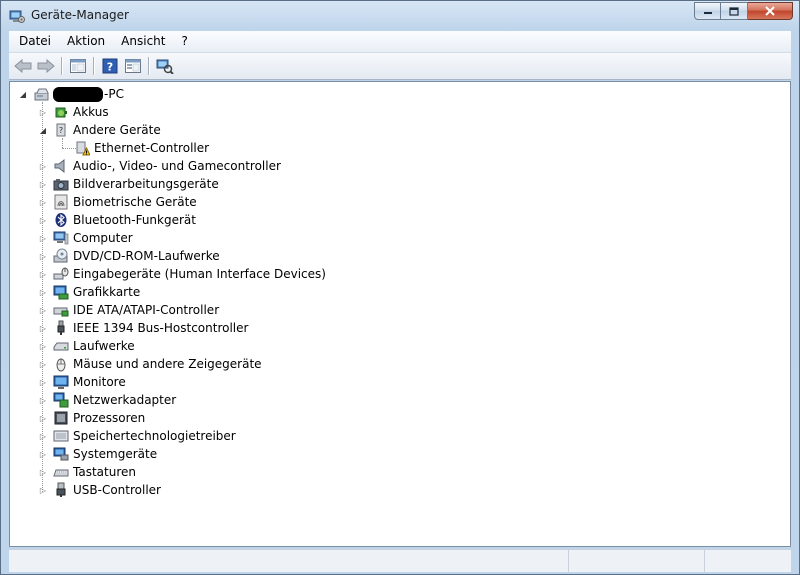 The height and width of the screenshot is (575, 800). What do you see at coordinates (61, 328) in the screenshot?
I see `firewire-icon` at bounding box center [61, 328].